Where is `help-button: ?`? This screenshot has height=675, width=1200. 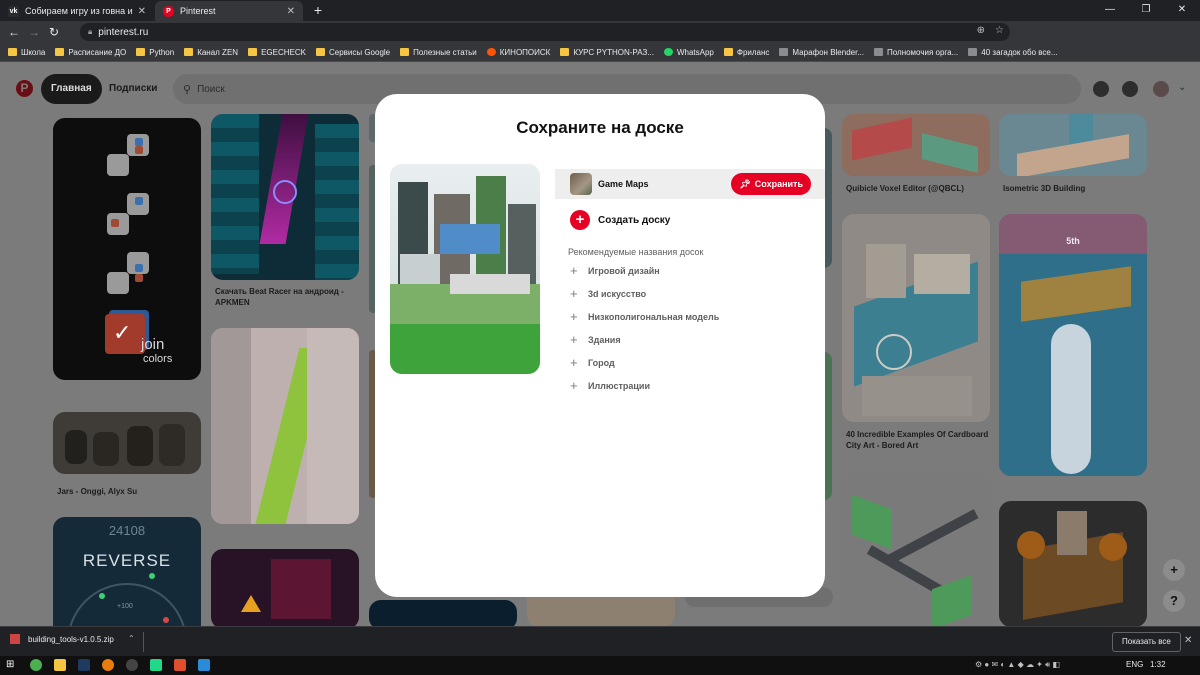 help-button: ? is located at coordinates (1174, 601).